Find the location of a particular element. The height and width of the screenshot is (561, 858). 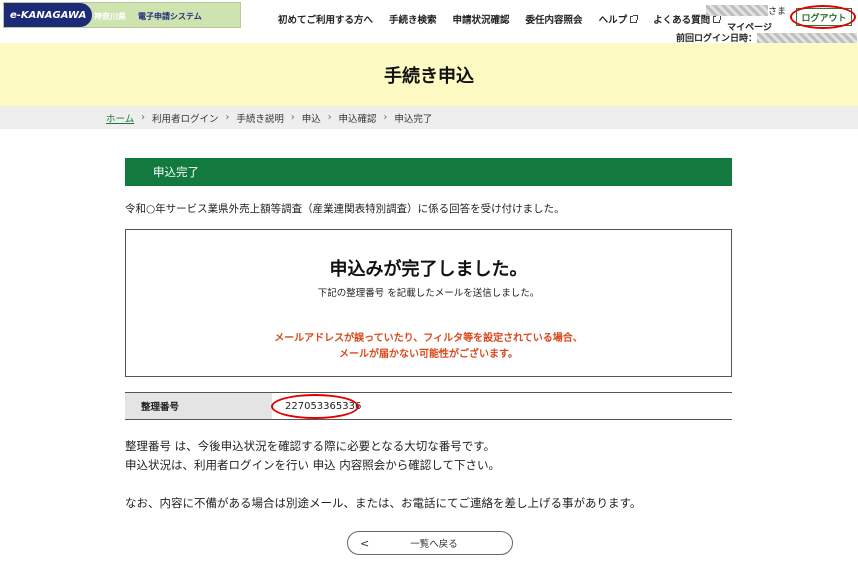

logo-system-name: 電子申請システム is located at coordinates (170, 16).